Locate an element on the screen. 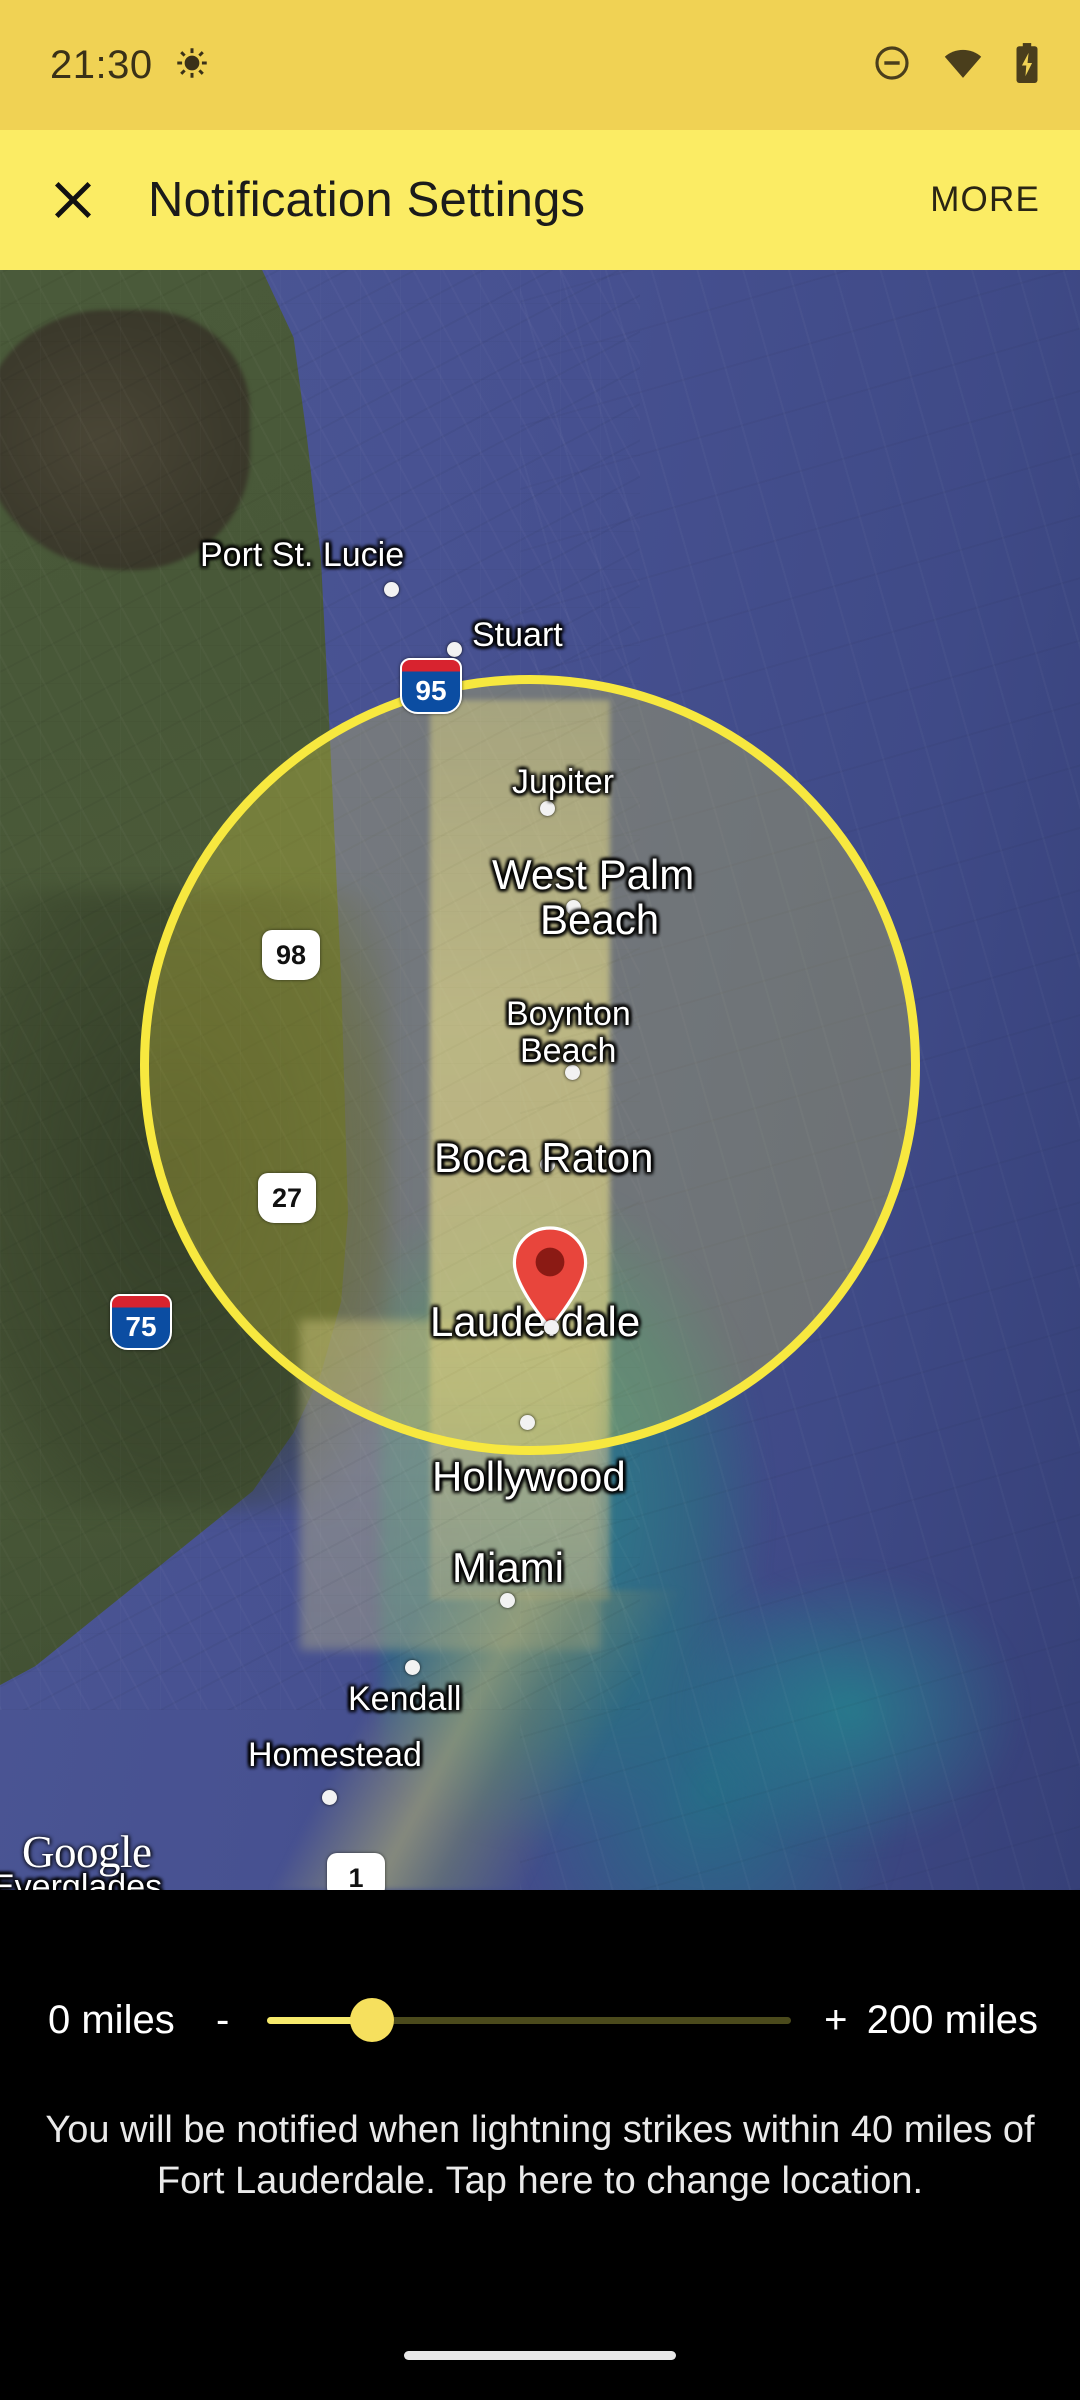 This screenshot has height=2400, width=1080. battery-charging-icon is located at coordinates (1027, 65).